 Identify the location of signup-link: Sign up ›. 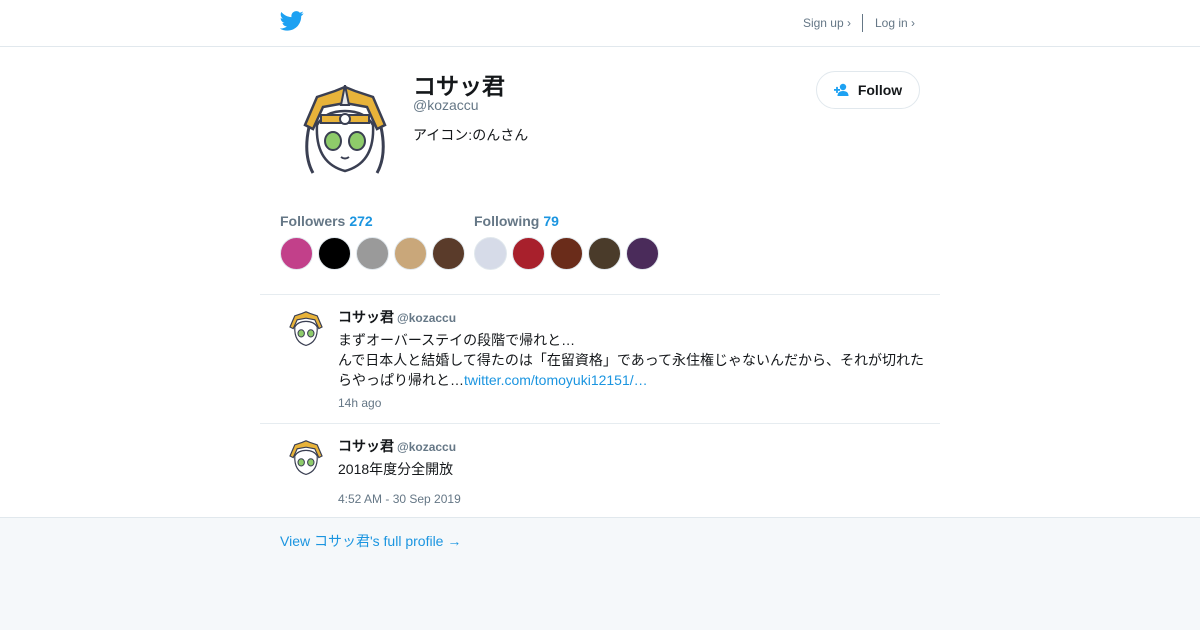
(827, 23).